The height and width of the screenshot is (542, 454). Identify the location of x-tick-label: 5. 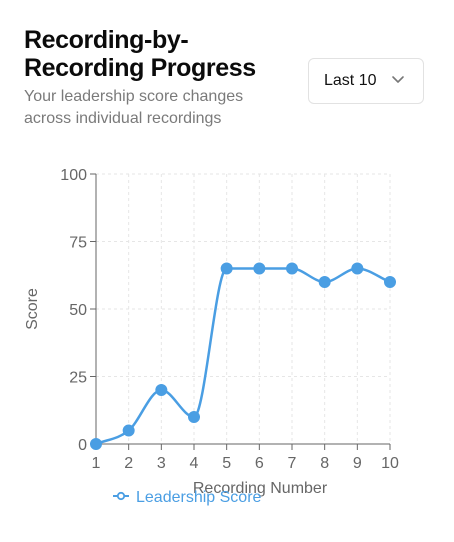
(226, 463).